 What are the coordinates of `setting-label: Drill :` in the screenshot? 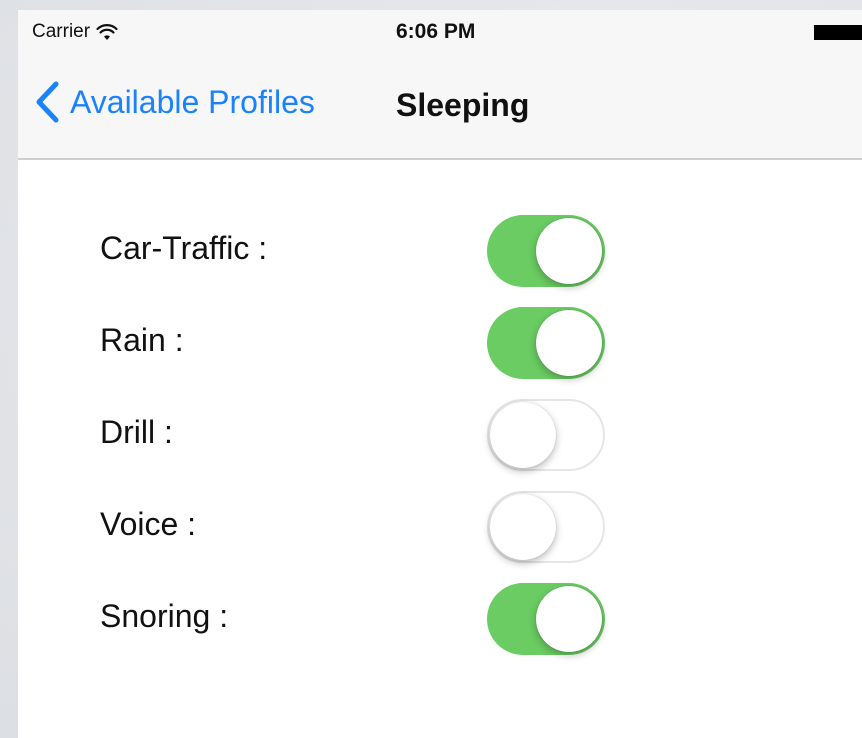 It's located at (136, 432).